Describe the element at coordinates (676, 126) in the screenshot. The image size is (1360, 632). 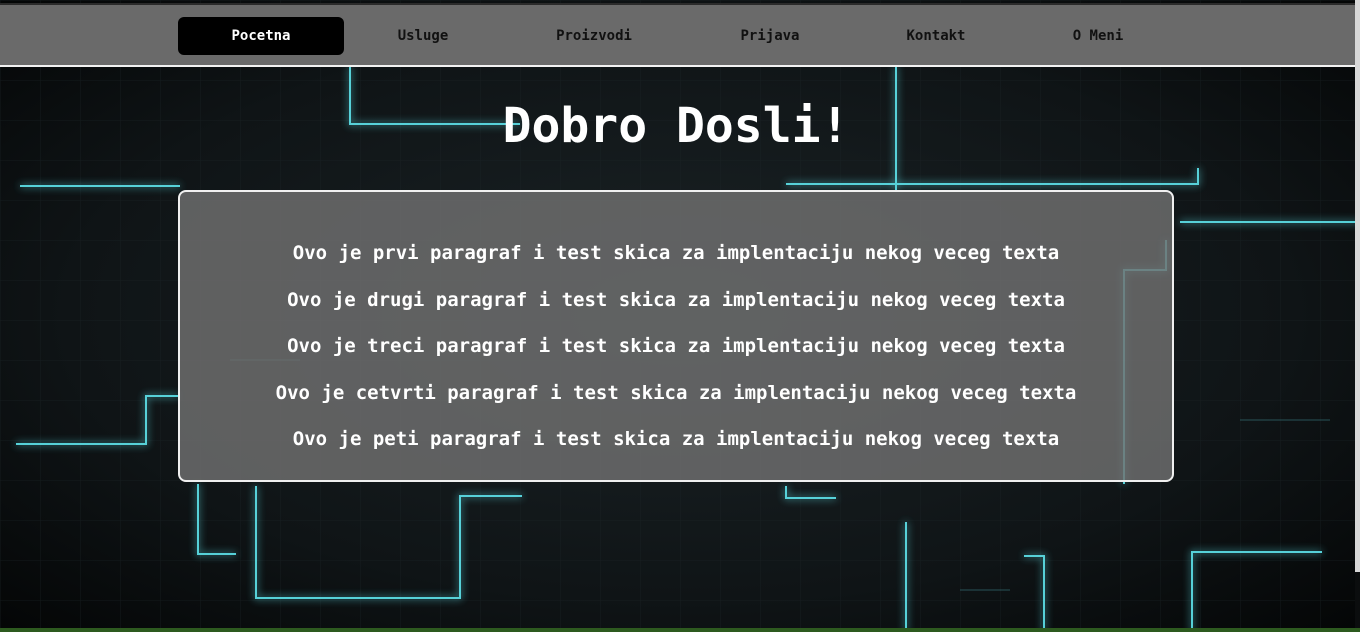
I see `welcome-heading: Dobro Dosli!` at that location.